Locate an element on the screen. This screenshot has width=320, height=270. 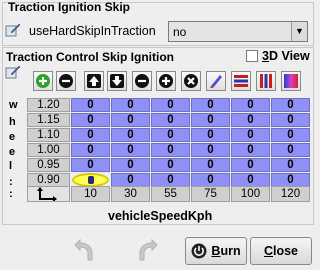
redo-button is located at coordinates (148, 249).